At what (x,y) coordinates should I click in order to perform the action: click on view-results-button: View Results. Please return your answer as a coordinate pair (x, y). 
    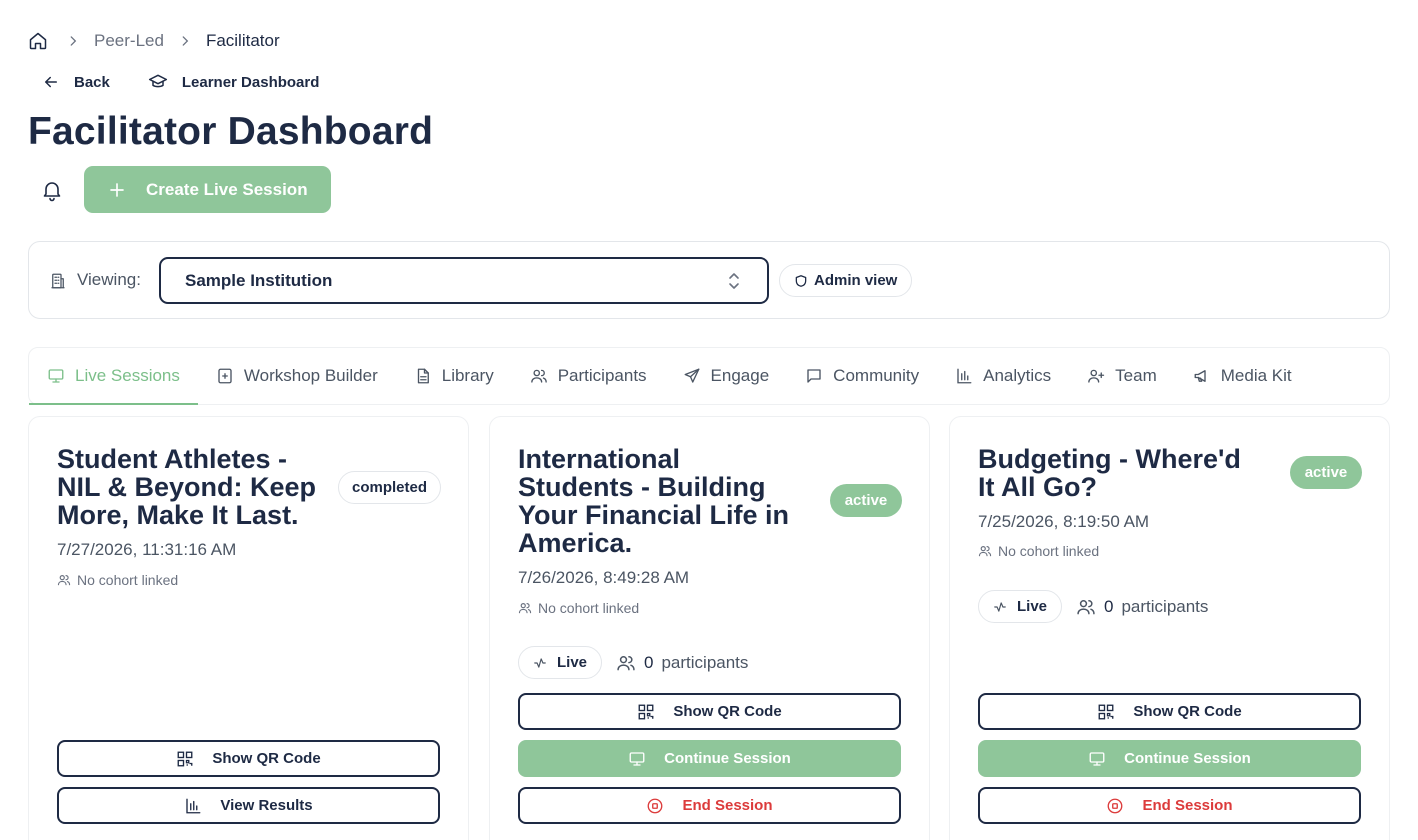
    Looking at the image, I should click on (248, 805).